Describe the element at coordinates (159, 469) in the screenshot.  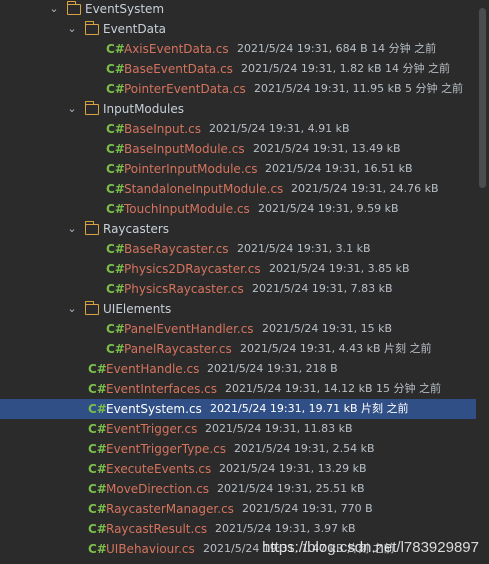
I see `file-label: ExecuteEvents.cs` at that location.